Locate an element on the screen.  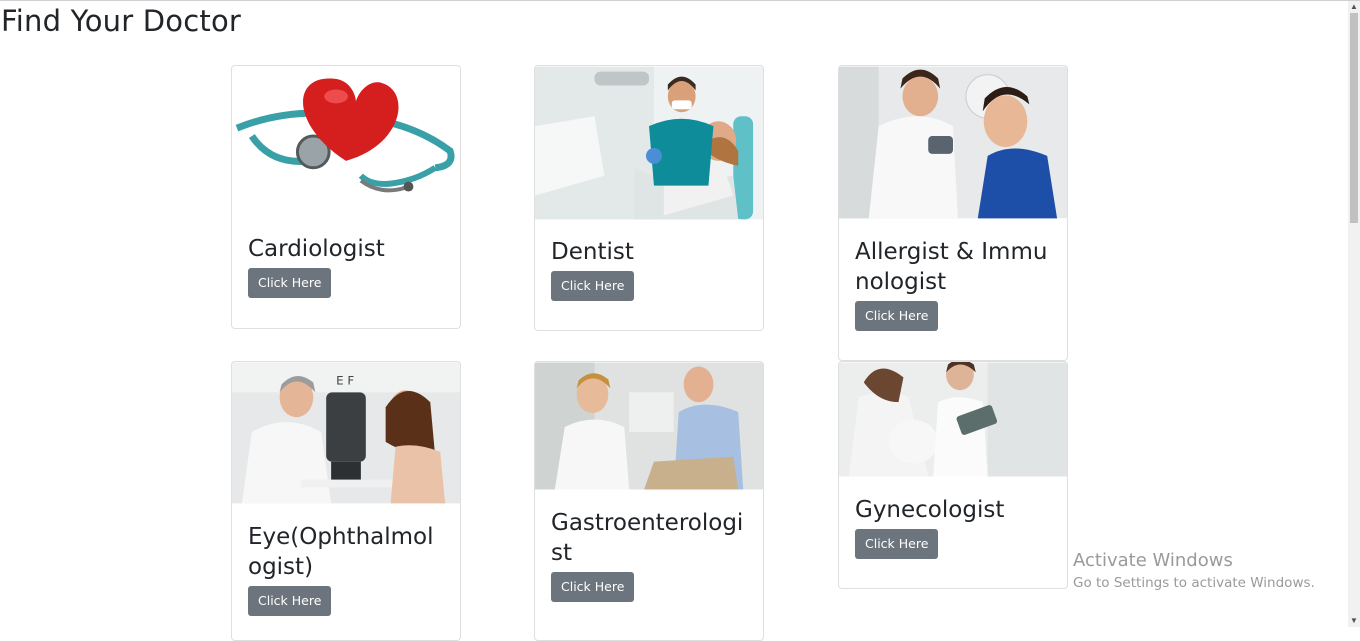
dentist-patient-image is located at coordinates (649, 143).